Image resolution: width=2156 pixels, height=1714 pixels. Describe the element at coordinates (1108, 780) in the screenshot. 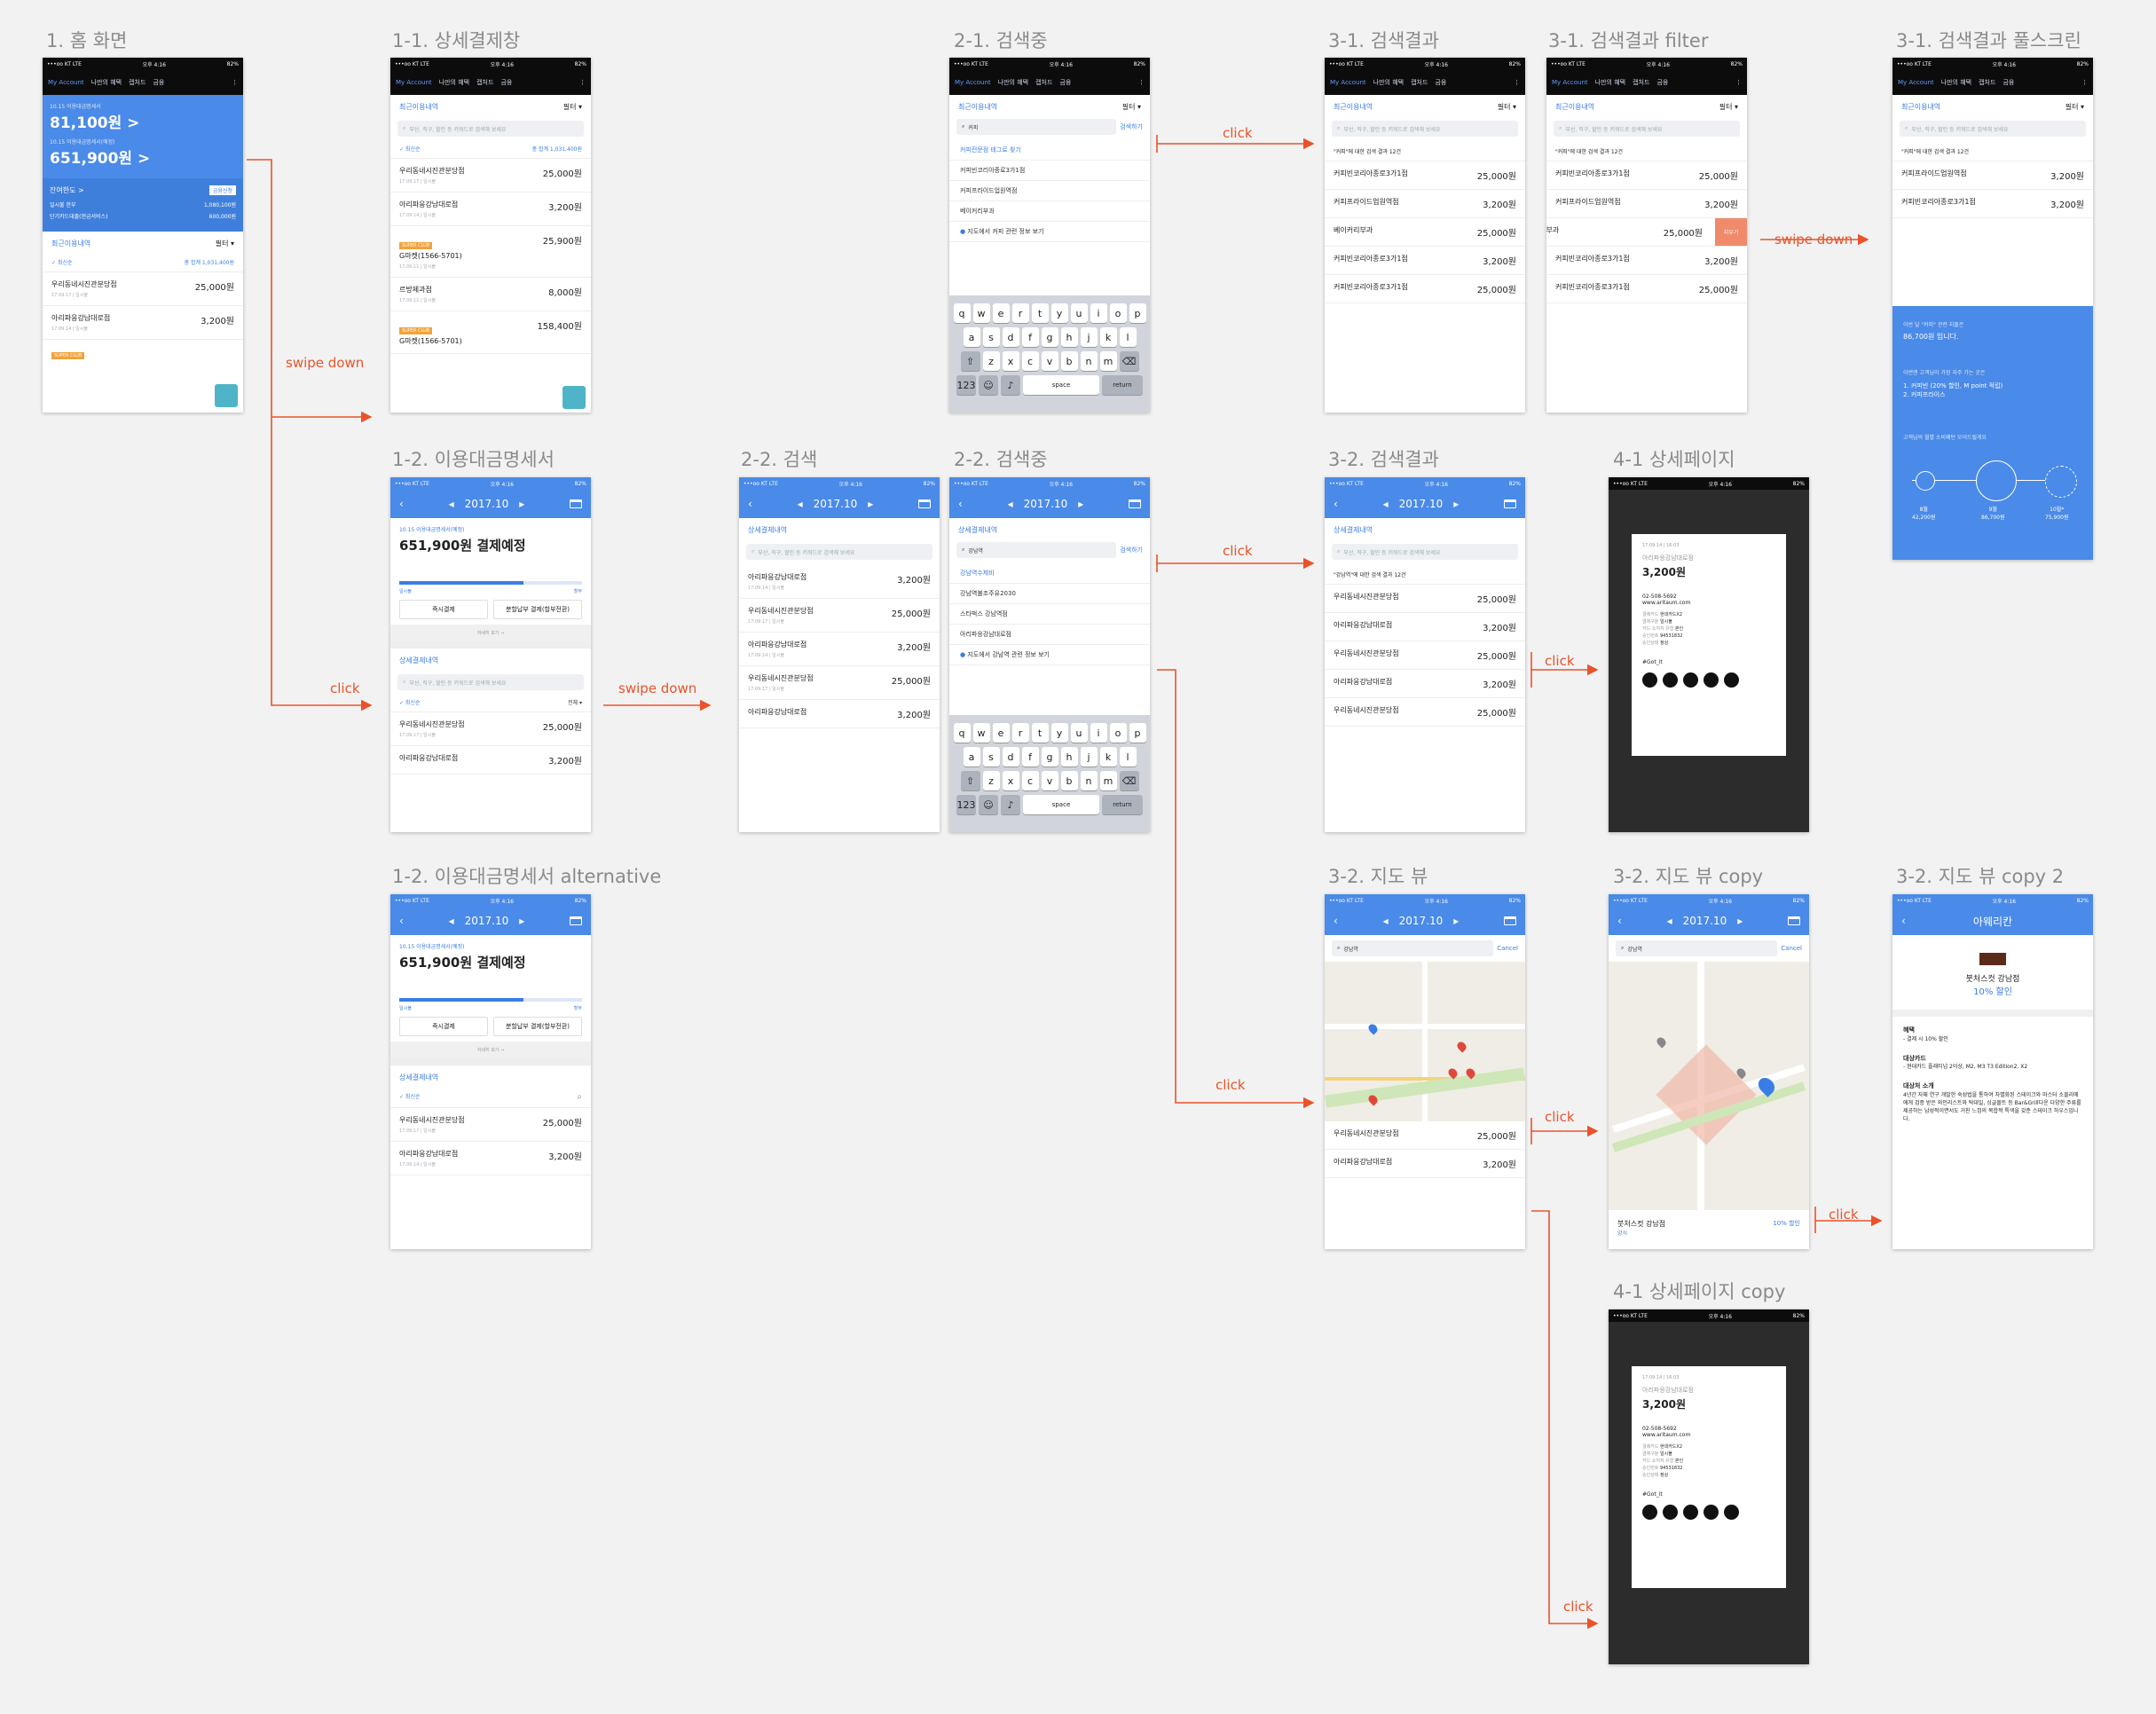

I see `key: m` at that location.